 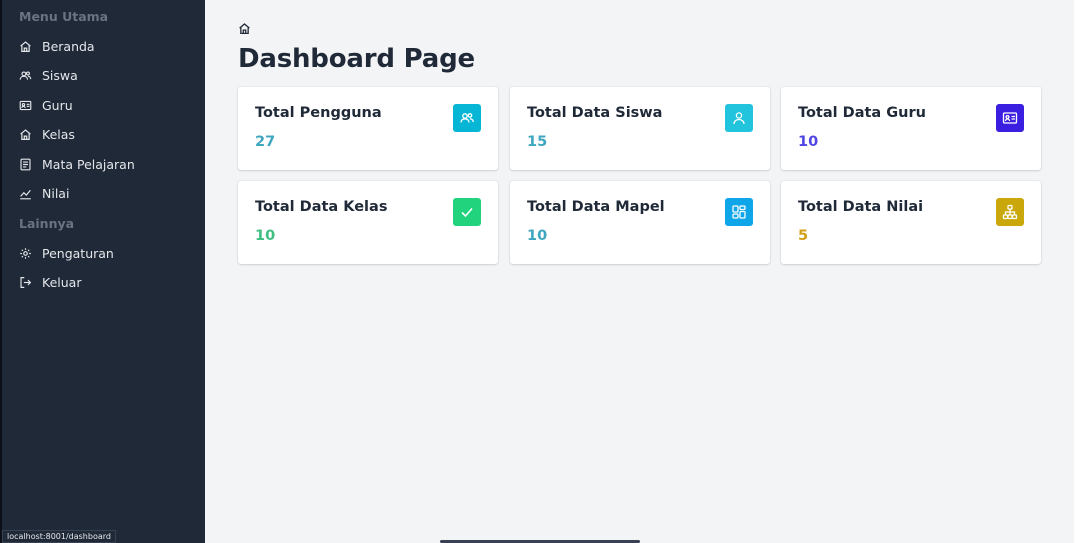 What do you see at coordinates (56, 193) in the screenshot?
I see `sidebar-item-label: Nilai` at bounding box center [56, 193].